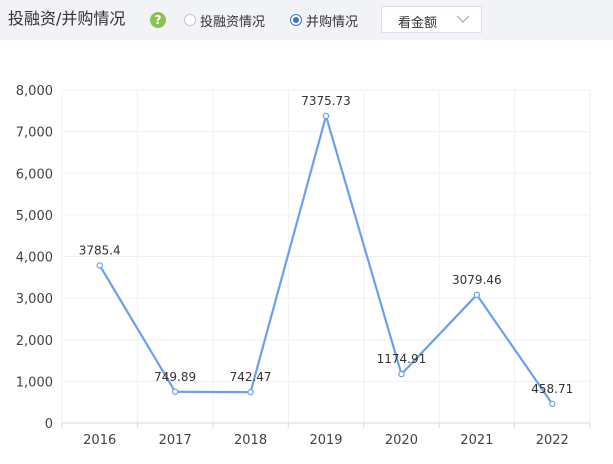 This screenshot has width=613, height=464. What do you see at coordinates (100, 250) in the screenshot?
I see `data-label: 3785.4` at bounding box center [100, 250].